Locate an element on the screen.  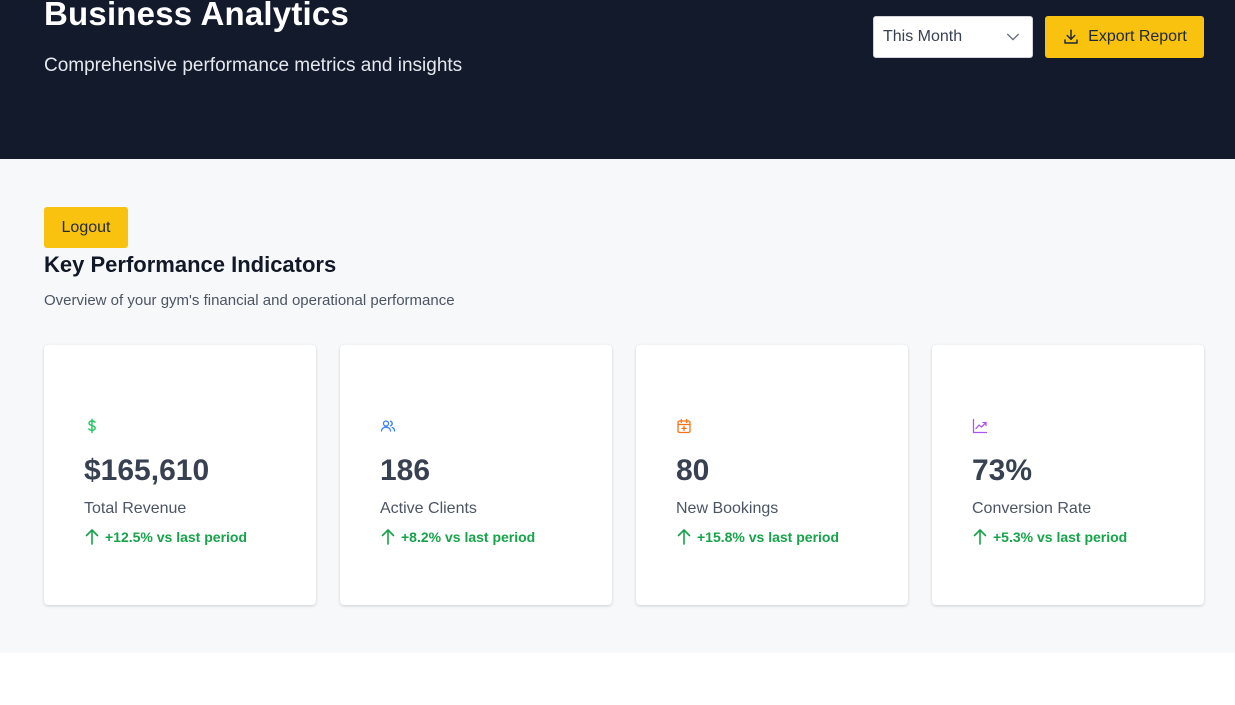
kpi-trend: +8.2% vs last period is located at coordinates (457, 537).